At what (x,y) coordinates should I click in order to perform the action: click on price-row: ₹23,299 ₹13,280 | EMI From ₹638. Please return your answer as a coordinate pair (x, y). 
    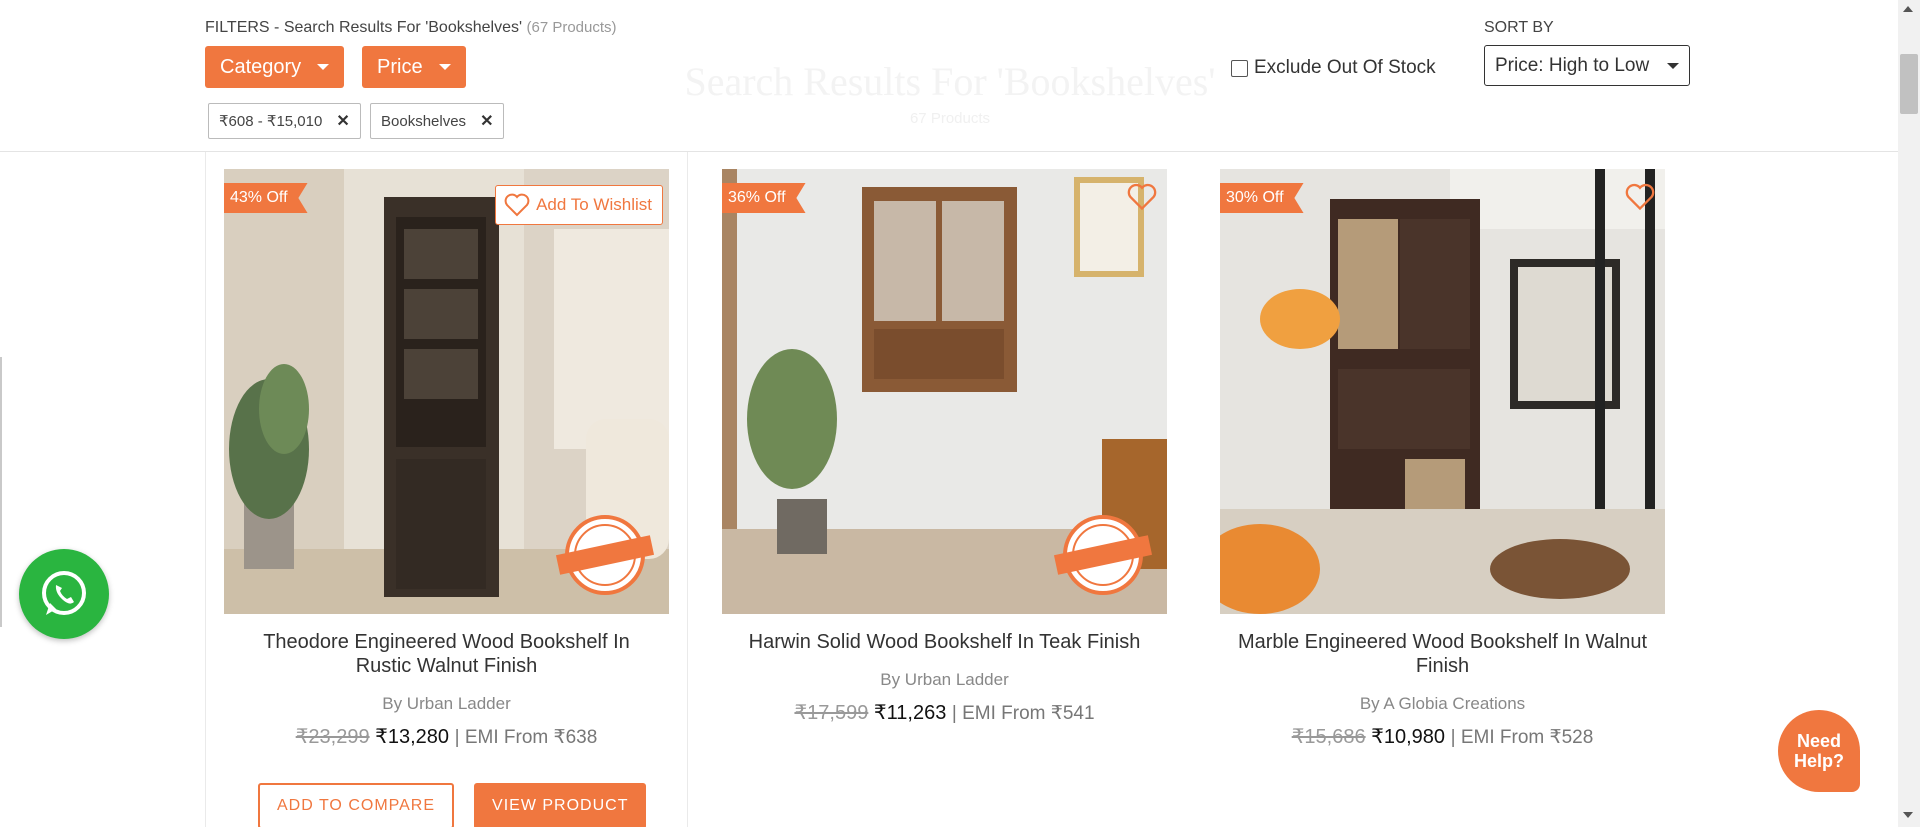
    Looking at the image, I should click on (446, 736).